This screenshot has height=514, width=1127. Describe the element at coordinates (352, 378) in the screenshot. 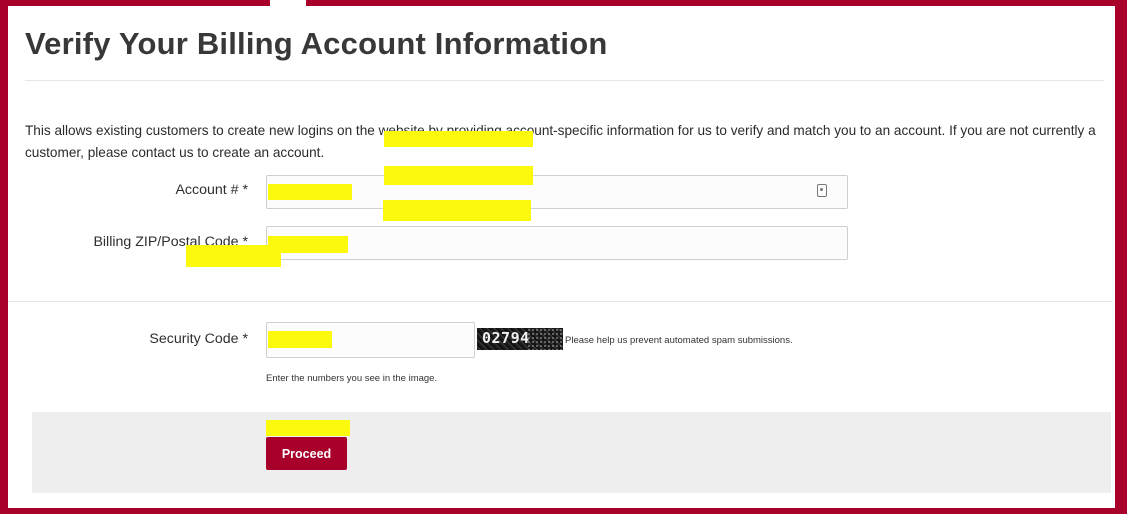

I see `security-code-hint: Enter the numbers you see in the image.` at that location.